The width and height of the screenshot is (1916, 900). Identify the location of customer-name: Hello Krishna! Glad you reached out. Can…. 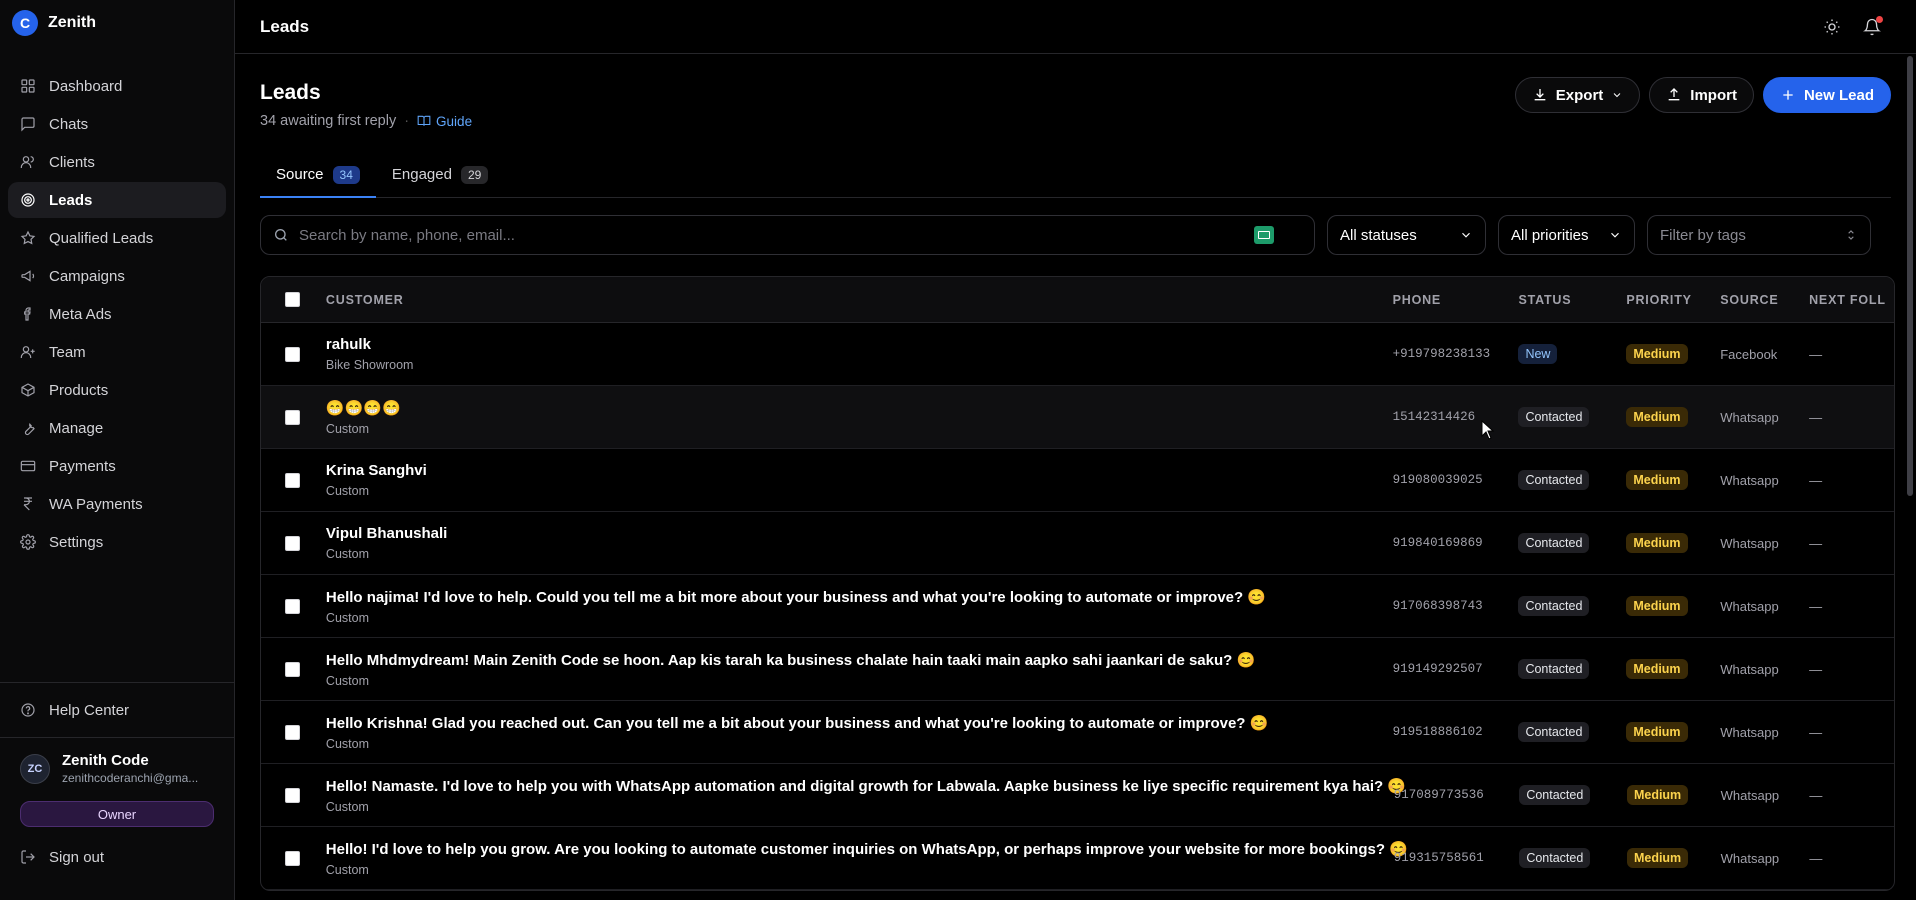
(859, 723).